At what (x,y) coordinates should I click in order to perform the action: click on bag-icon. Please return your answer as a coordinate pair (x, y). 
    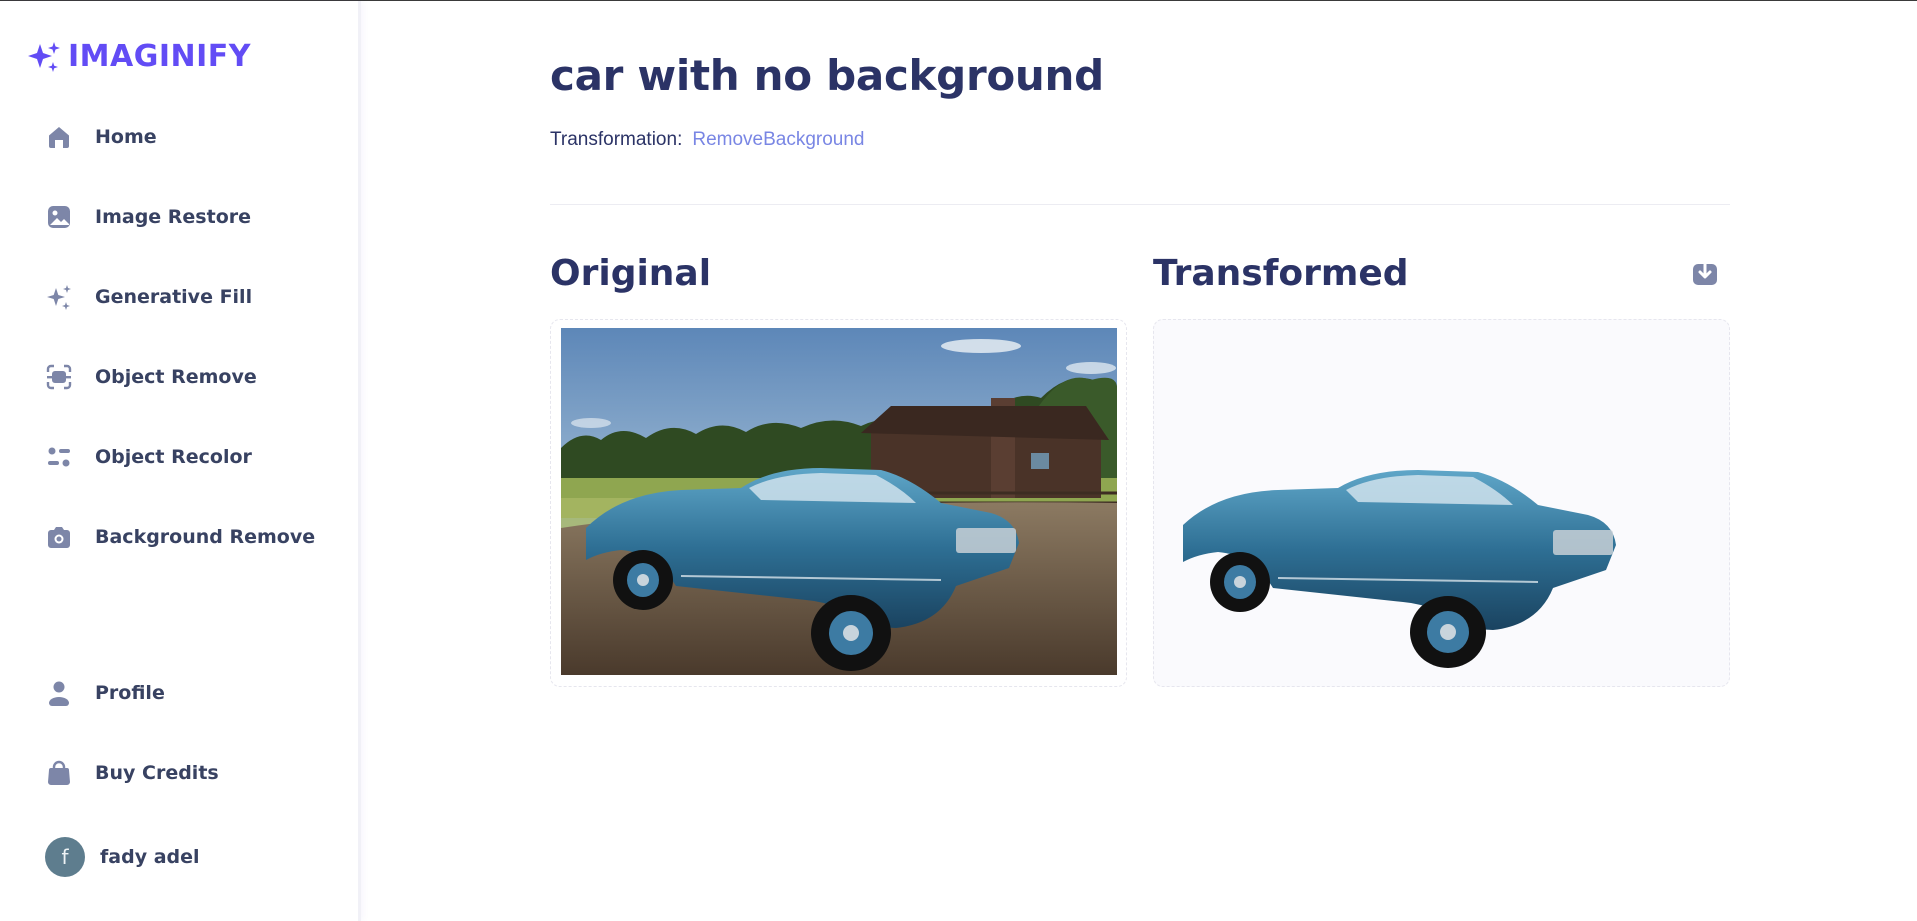
    Looking at the image, I should click on (59, 773).